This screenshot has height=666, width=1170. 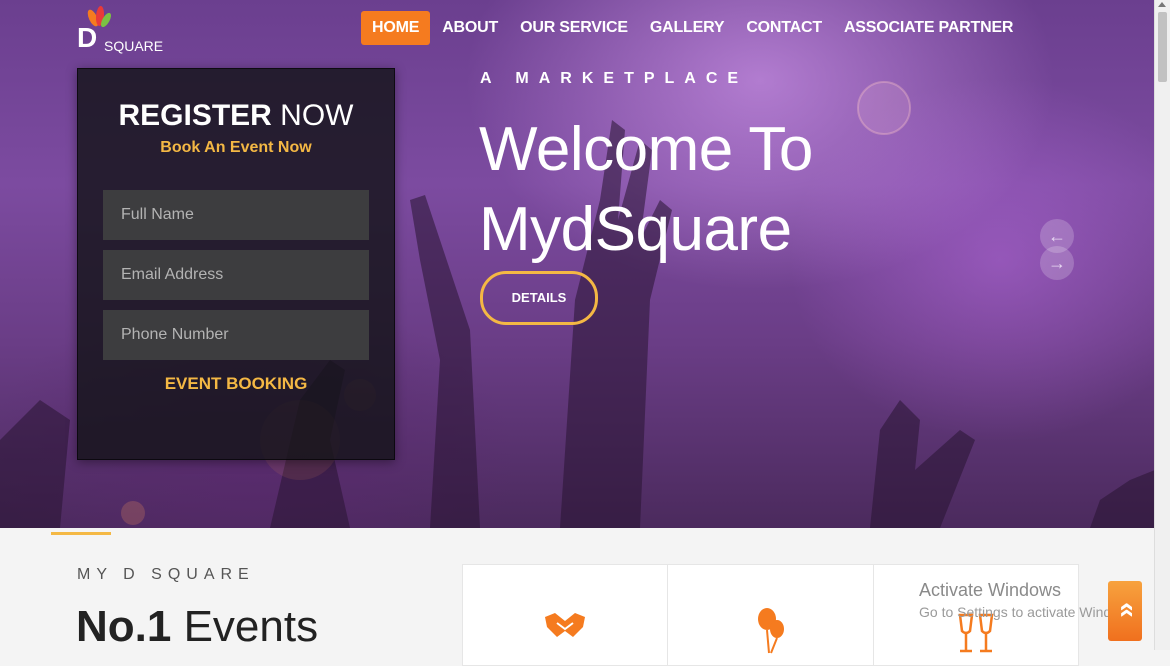 I want to click on email-input, so click(x=236, y=275).